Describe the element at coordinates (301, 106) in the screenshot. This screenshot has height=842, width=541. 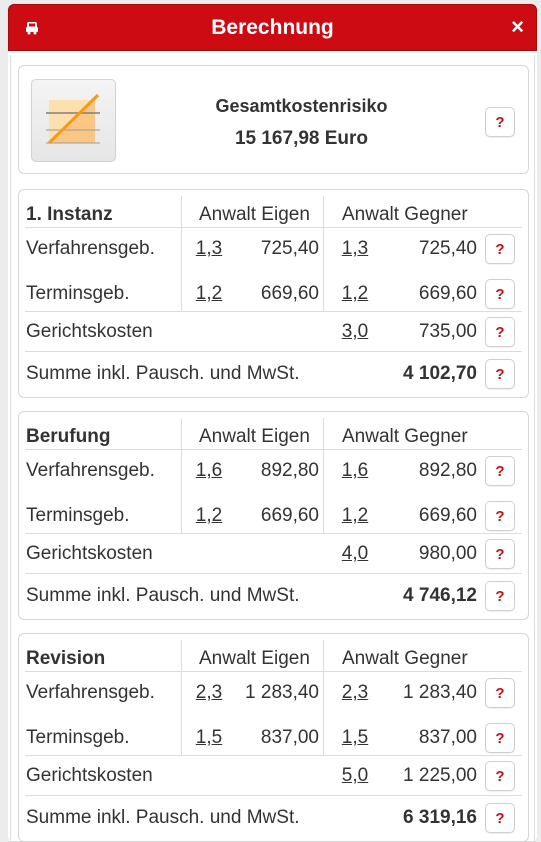
I see `total-cost-title: Gesamtkostenrisiko` at that location.